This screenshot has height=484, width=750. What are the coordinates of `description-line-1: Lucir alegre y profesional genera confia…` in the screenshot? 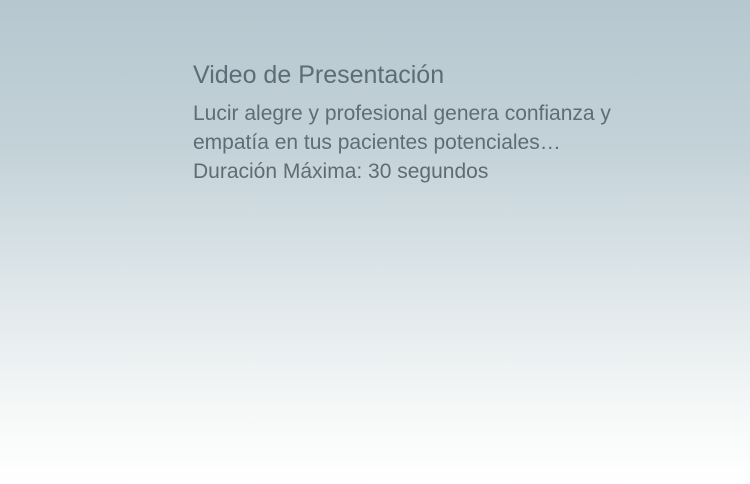 It's located at (402, 113).